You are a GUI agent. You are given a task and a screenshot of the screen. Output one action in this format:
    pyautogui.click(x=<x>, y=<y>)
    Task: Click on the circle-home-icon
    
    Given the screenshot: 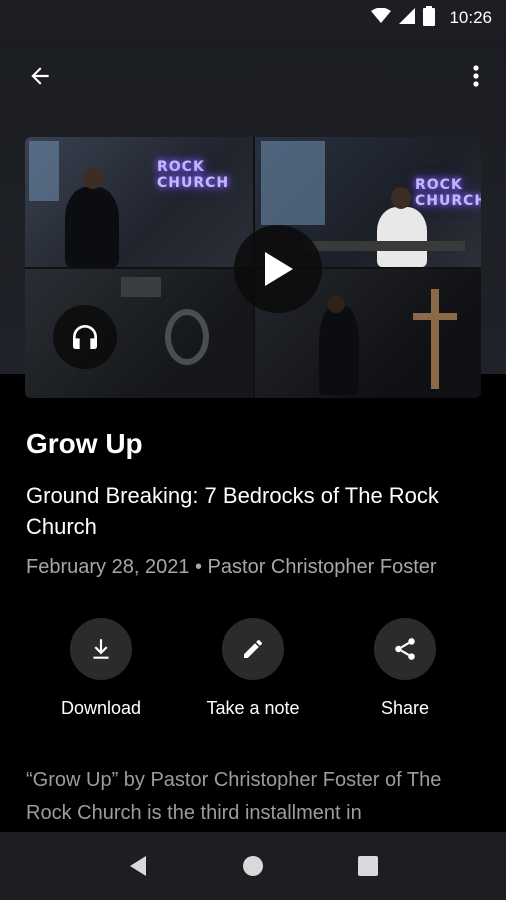 What is the action you would take?
    pyautogui.click(x=252, y=866)
    